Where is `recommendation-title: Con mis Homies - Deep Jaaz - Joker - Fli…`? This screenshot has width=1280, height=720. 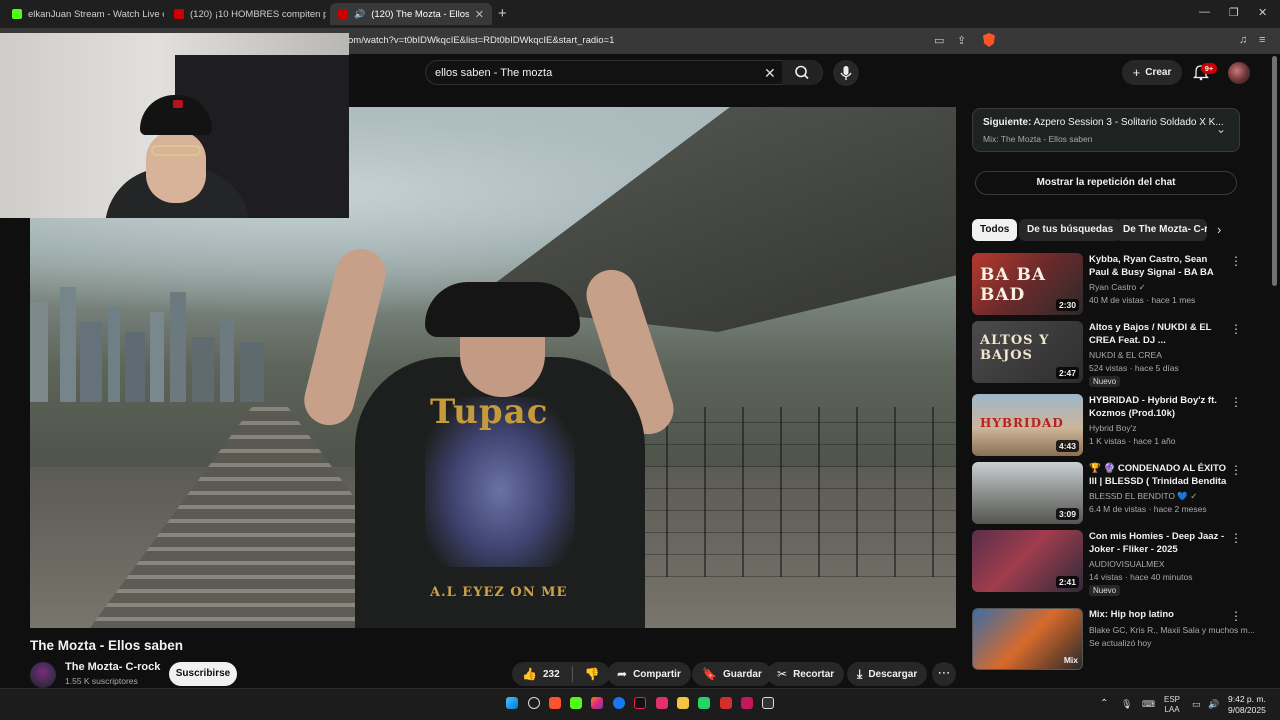
recommendation-title: Con mis Homies - Deep Jaaz - Joker - Fli… is located at coordinates (1159, 543).